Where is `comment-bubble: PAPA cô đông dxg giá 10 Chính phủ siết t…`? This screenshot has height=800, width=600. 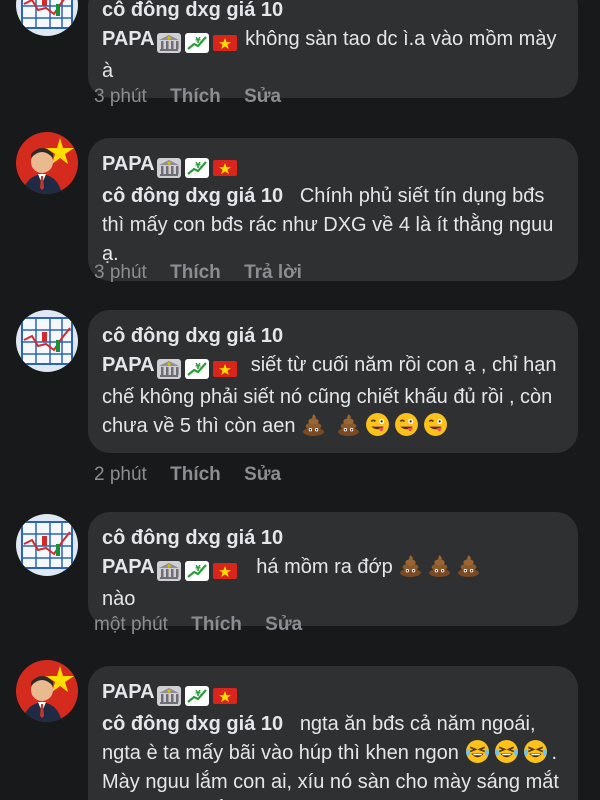 comment-bubble: PAPA cô đông dxg giá 10 Chính phủ siết t… is located at coordinates (333, 209).